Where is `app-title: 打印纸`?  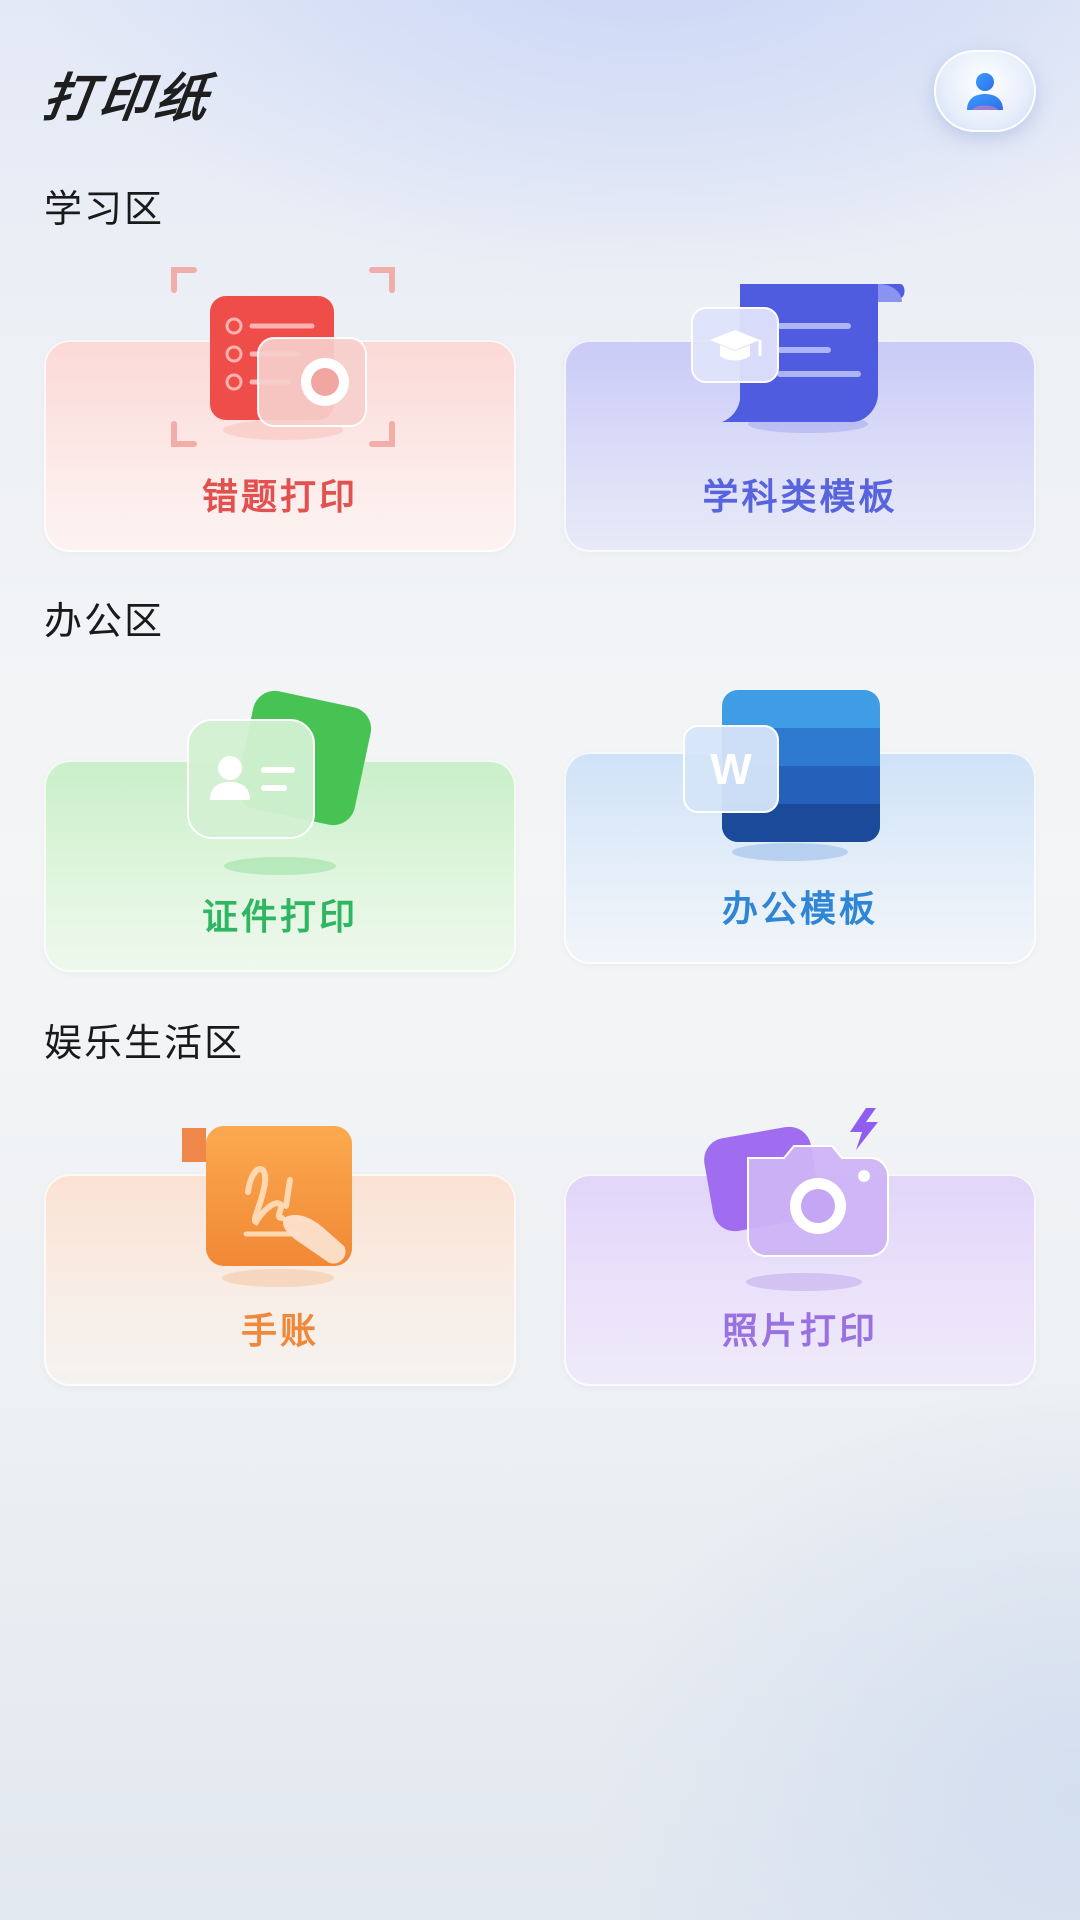
app-title: 打印纸 is located at coordinates (127, 99).